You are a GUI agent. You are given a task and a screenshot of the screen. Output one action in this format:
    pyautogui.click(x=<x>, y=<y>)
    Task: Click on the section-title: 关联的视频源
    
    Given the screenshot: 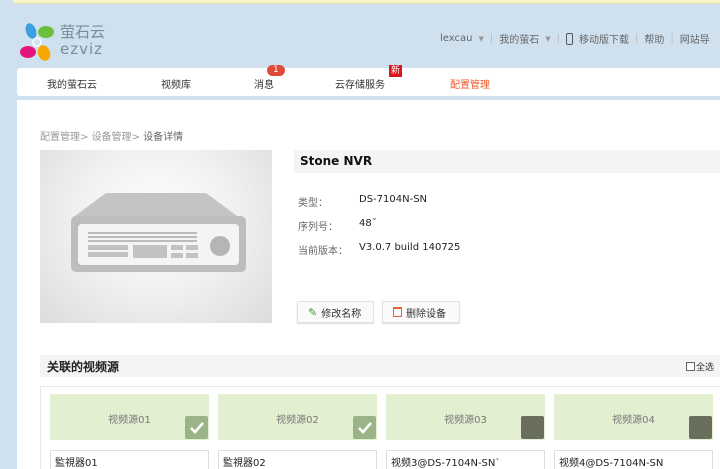 What is the action you would take?
    pyautogui.click(x=380, y=366)
    